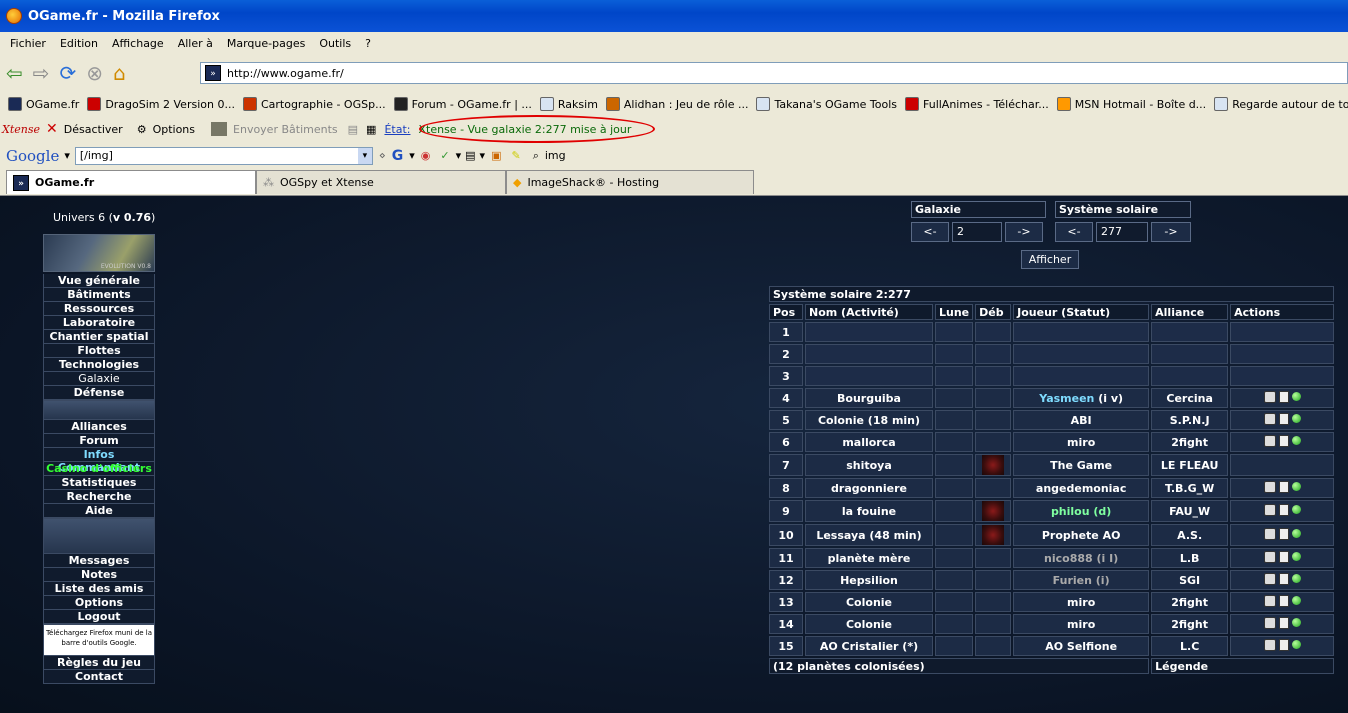 The width and height of the screenshot is (1348, 713). Describe the element at coordinates (1081, 488) in the screenshot. I see `player-name: angedemoniac` at that location.